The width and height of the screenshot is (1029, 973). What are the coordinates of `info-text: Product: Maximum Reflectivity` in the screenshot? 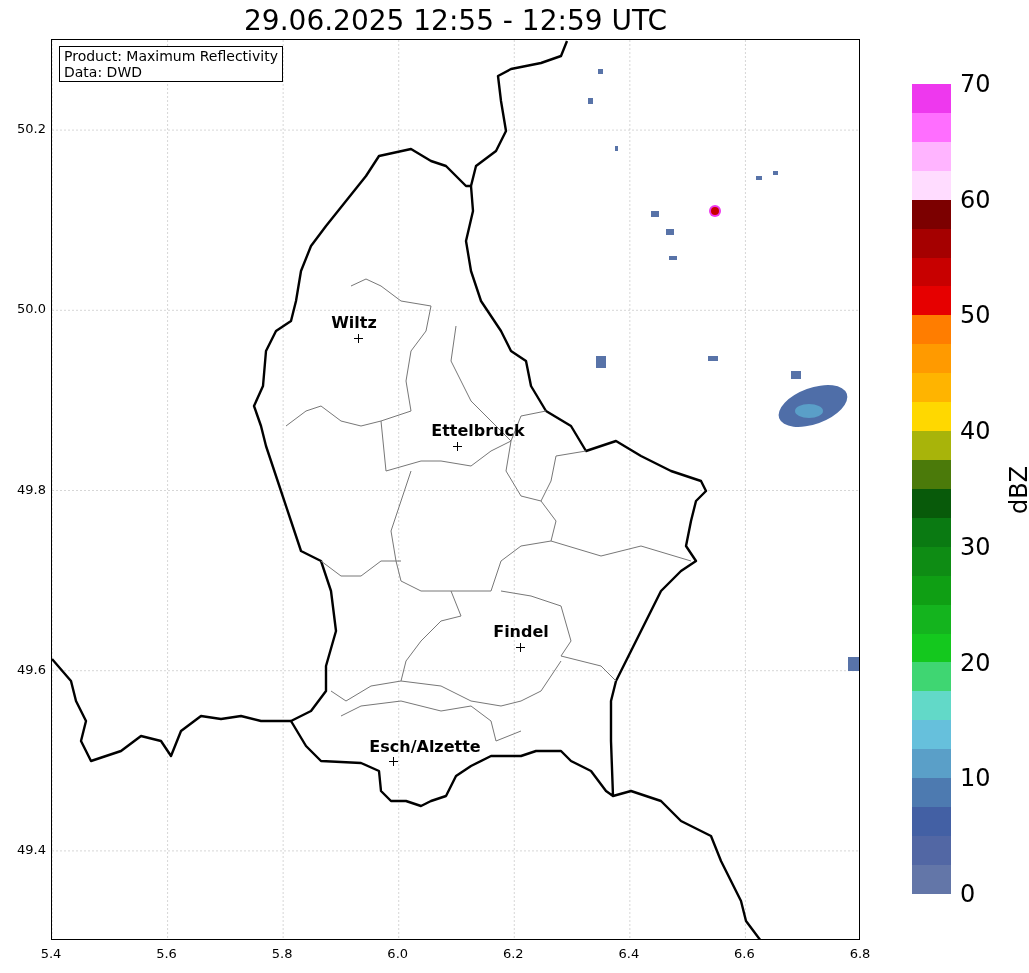 It's located at (171, 56).